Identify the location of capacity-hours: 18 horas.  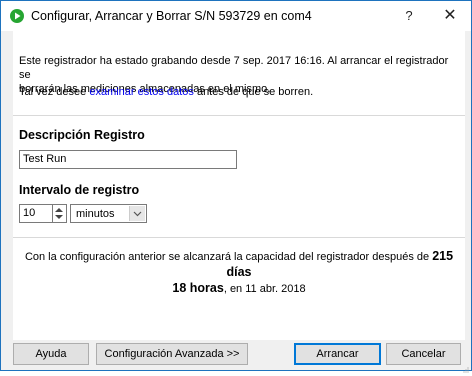
(198, 288).